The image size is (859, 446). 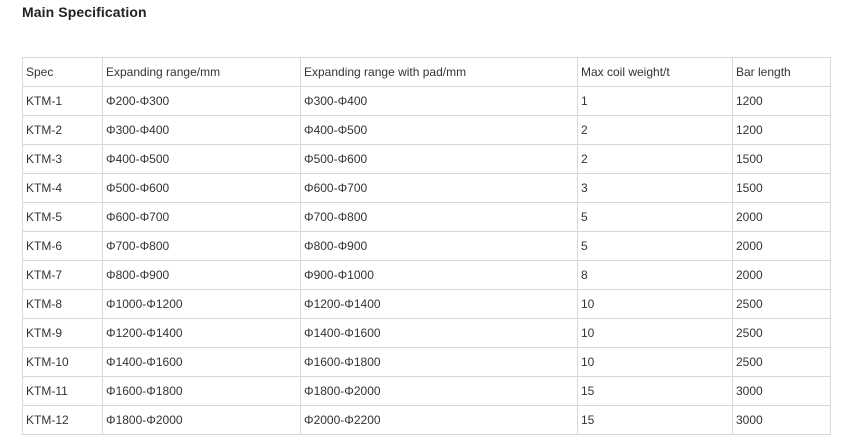 I want to click on cell-expanding-range: Φ500-Φ600, so click(x=201, y=188).